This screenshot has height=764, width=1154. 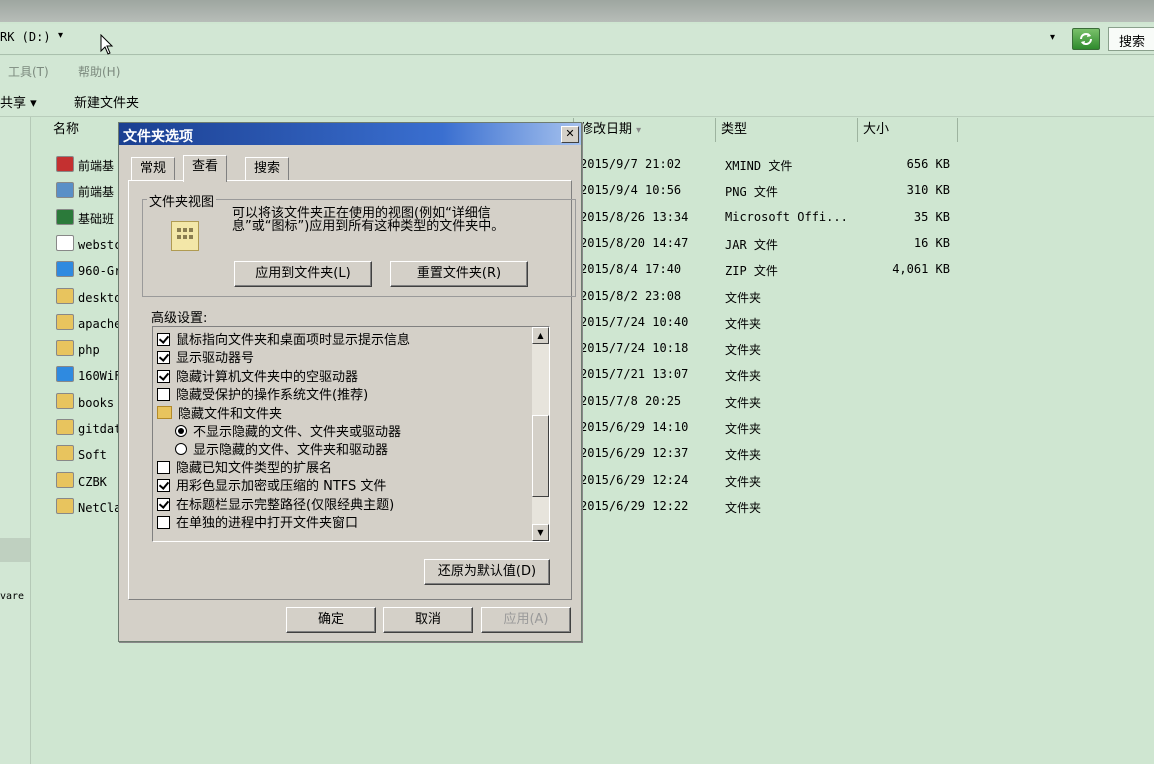 I want to click on reset-folders-button: 重置文件夹(R), so click(x=459, y=274).